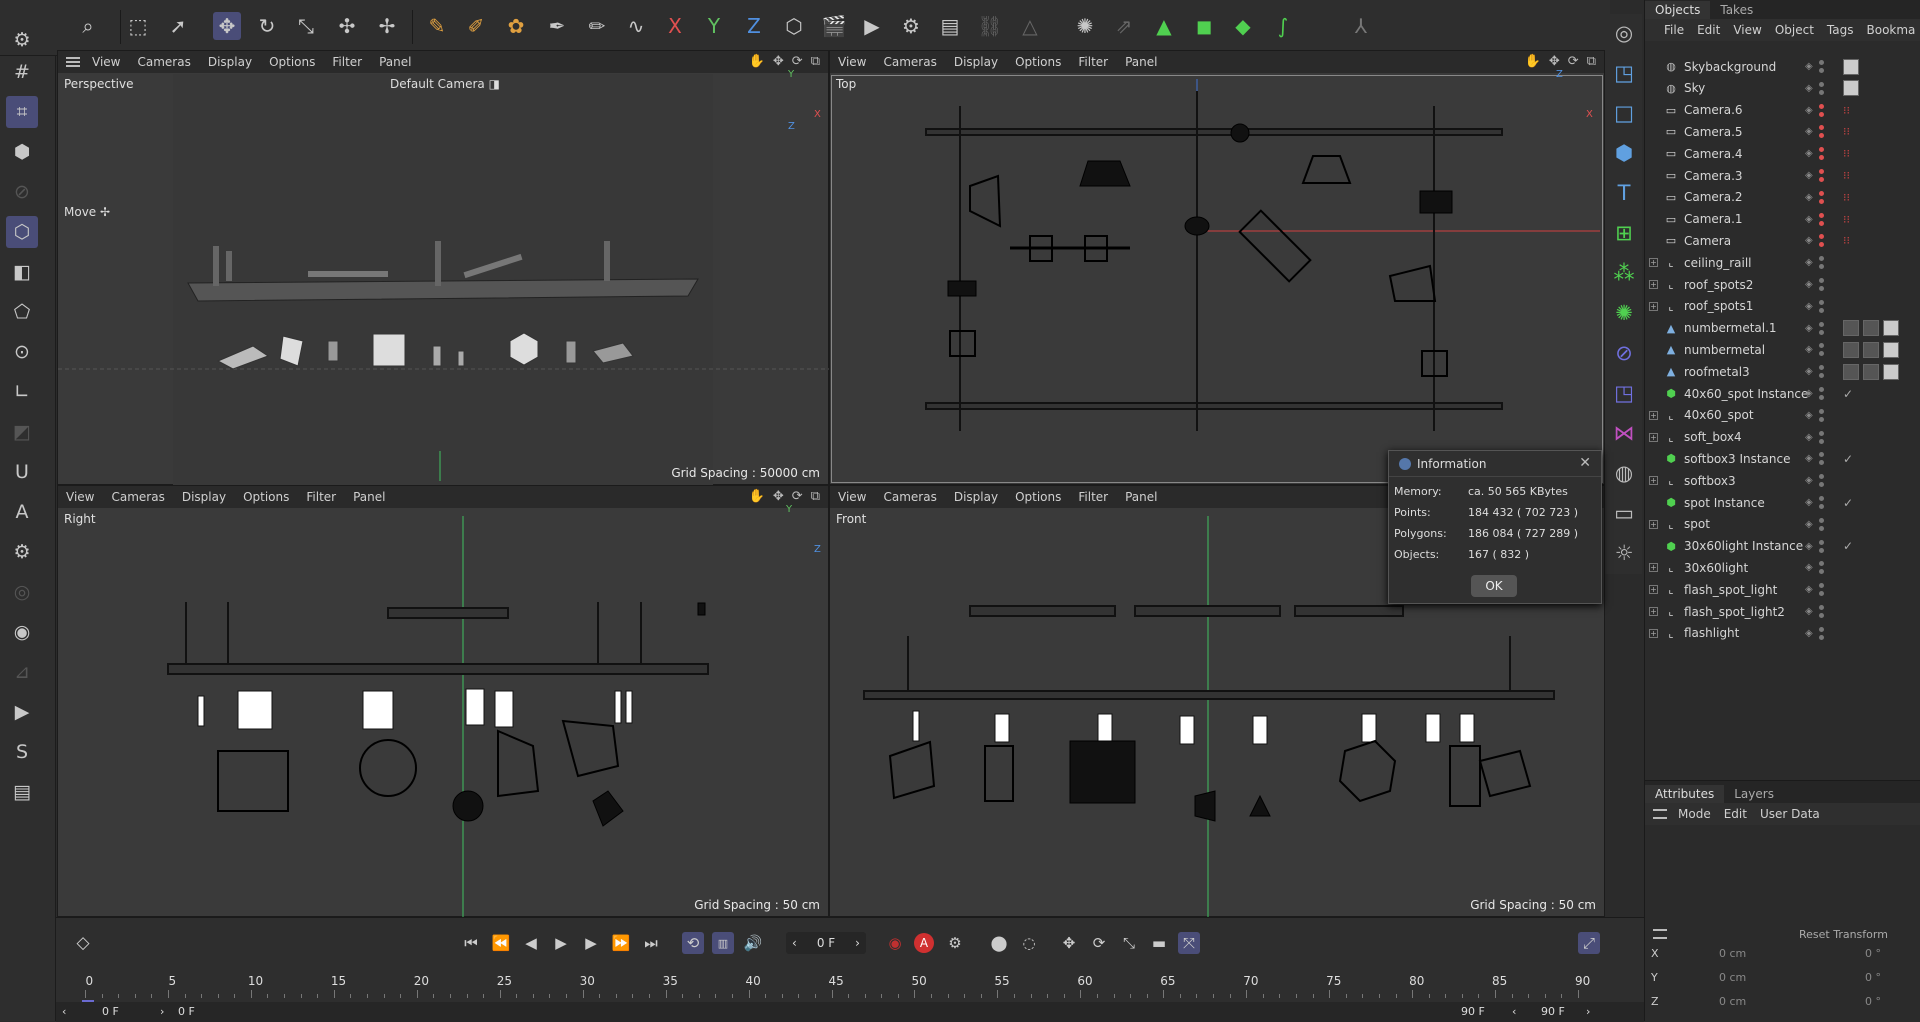 This screenshot has width=1920, height=1022. Describe the element at coordinates (1782, 611) in the screenshot. I see `object-row: + ⌞ flash_spot_light2 ◈` at that location.